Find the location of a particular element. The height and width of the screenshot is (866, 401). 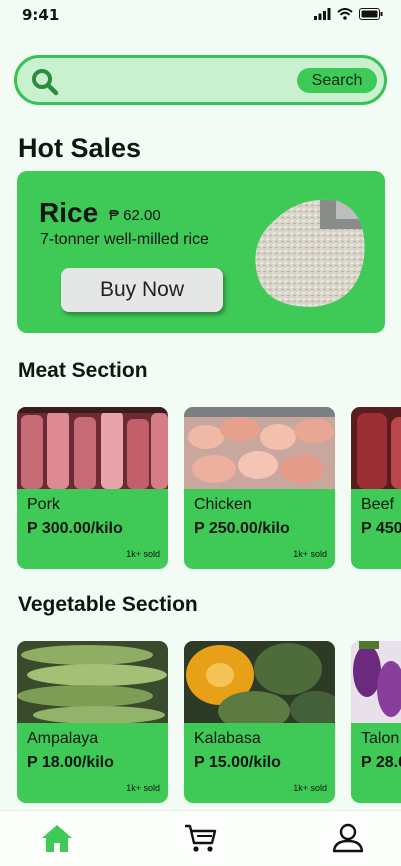

product-name: Pork is located at coordinates (43, 504).